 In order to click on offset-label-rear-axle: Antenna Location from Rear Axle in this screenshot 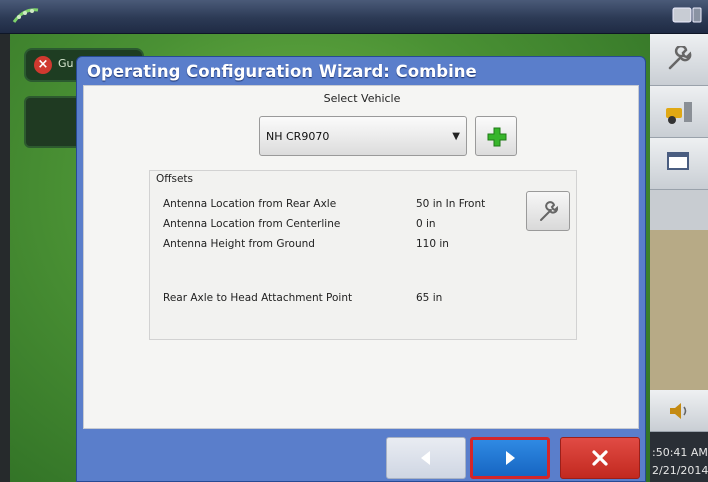, I will do `click(250, 204)`.